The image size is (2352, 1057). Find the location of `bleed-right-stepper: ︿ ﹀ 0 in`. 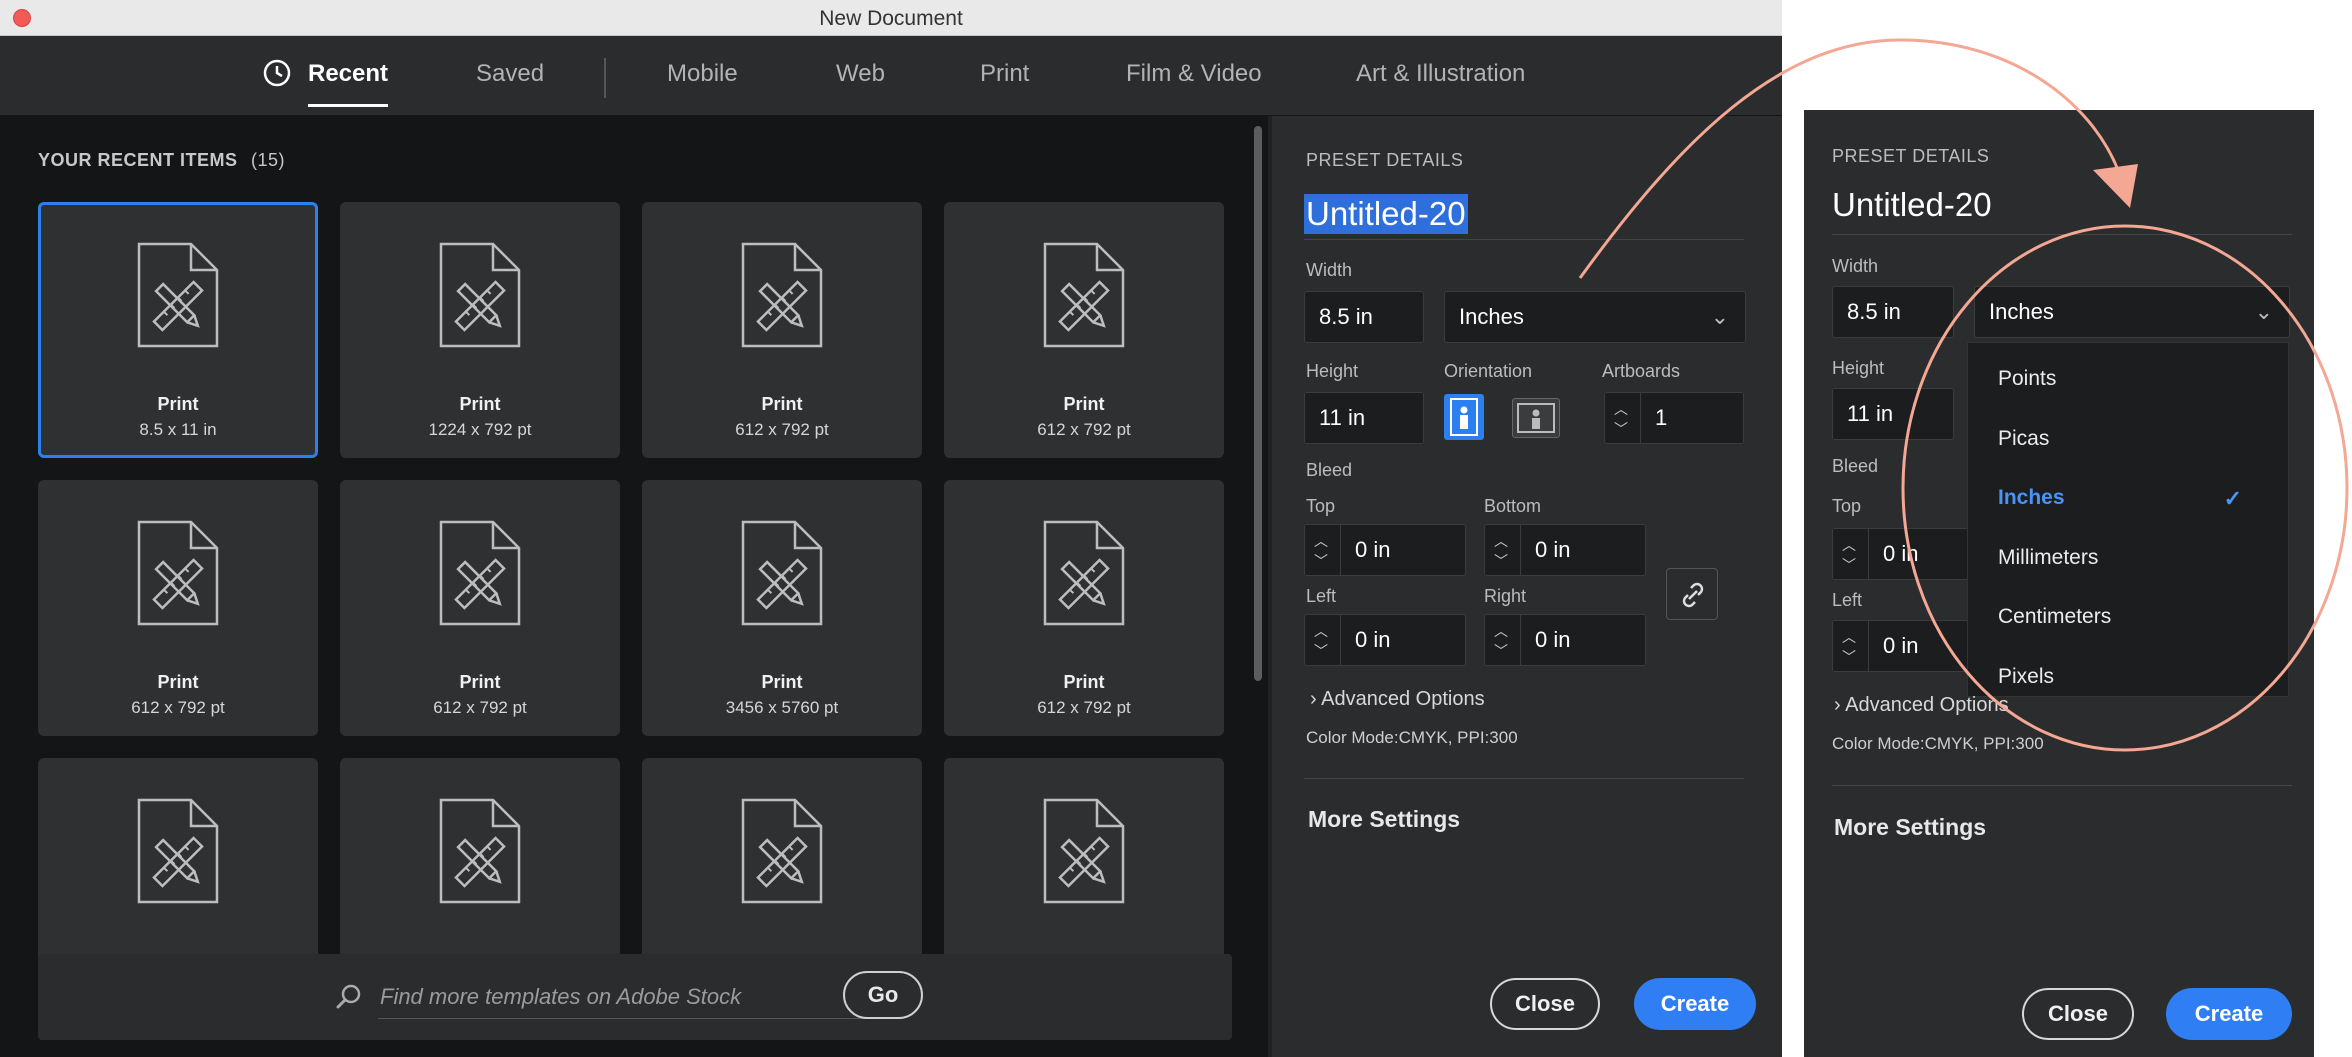

bleed-right-stepper: ︿ ﹀ 0 in is located at coordinates (1565, 640).